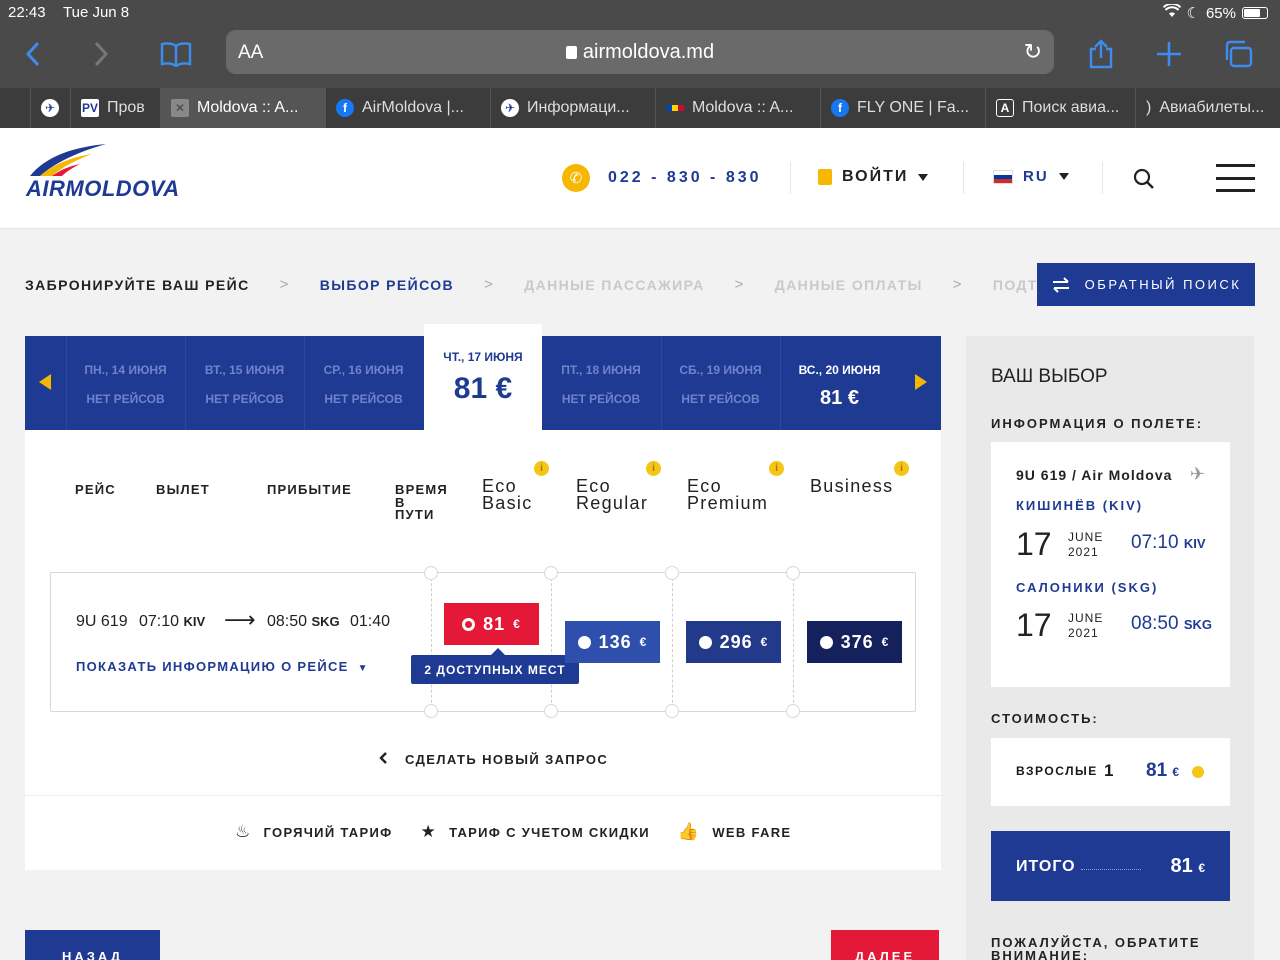  Describe the element at coordinates (839, 383) in the screenshot. I see `date-option: ВС., 20 ИЮНЯ 81 €` at that location.